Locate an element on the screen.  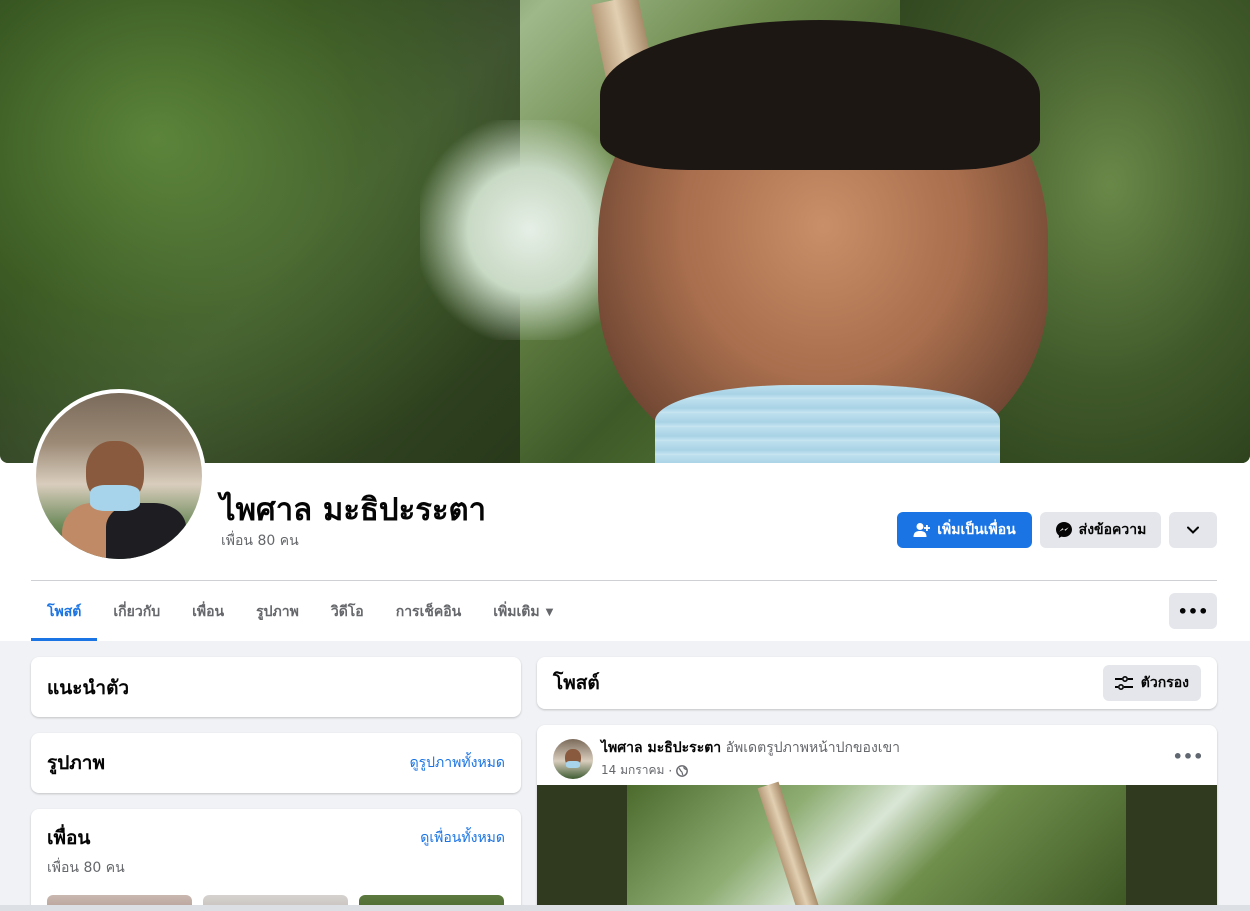
caret-down-icon: ▼ is located at coordinates (549, 612).